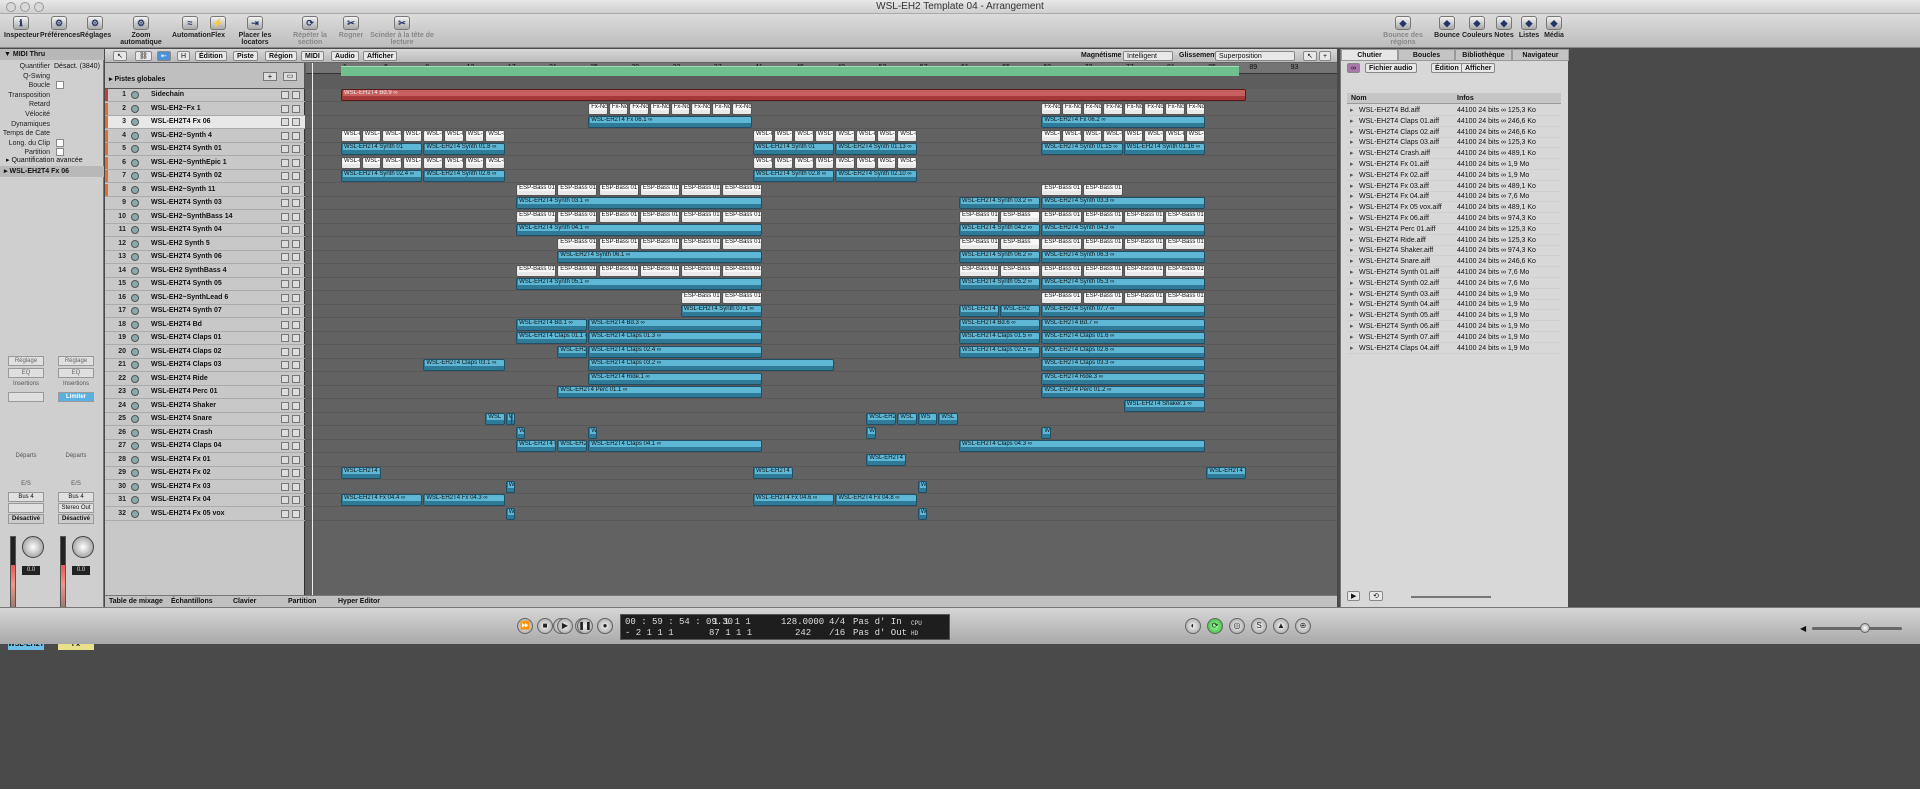  What do you see at coordinates (1865, 628) in the screenshot?
I see `master-volume-thumb` at bounding box center [1865, 628].